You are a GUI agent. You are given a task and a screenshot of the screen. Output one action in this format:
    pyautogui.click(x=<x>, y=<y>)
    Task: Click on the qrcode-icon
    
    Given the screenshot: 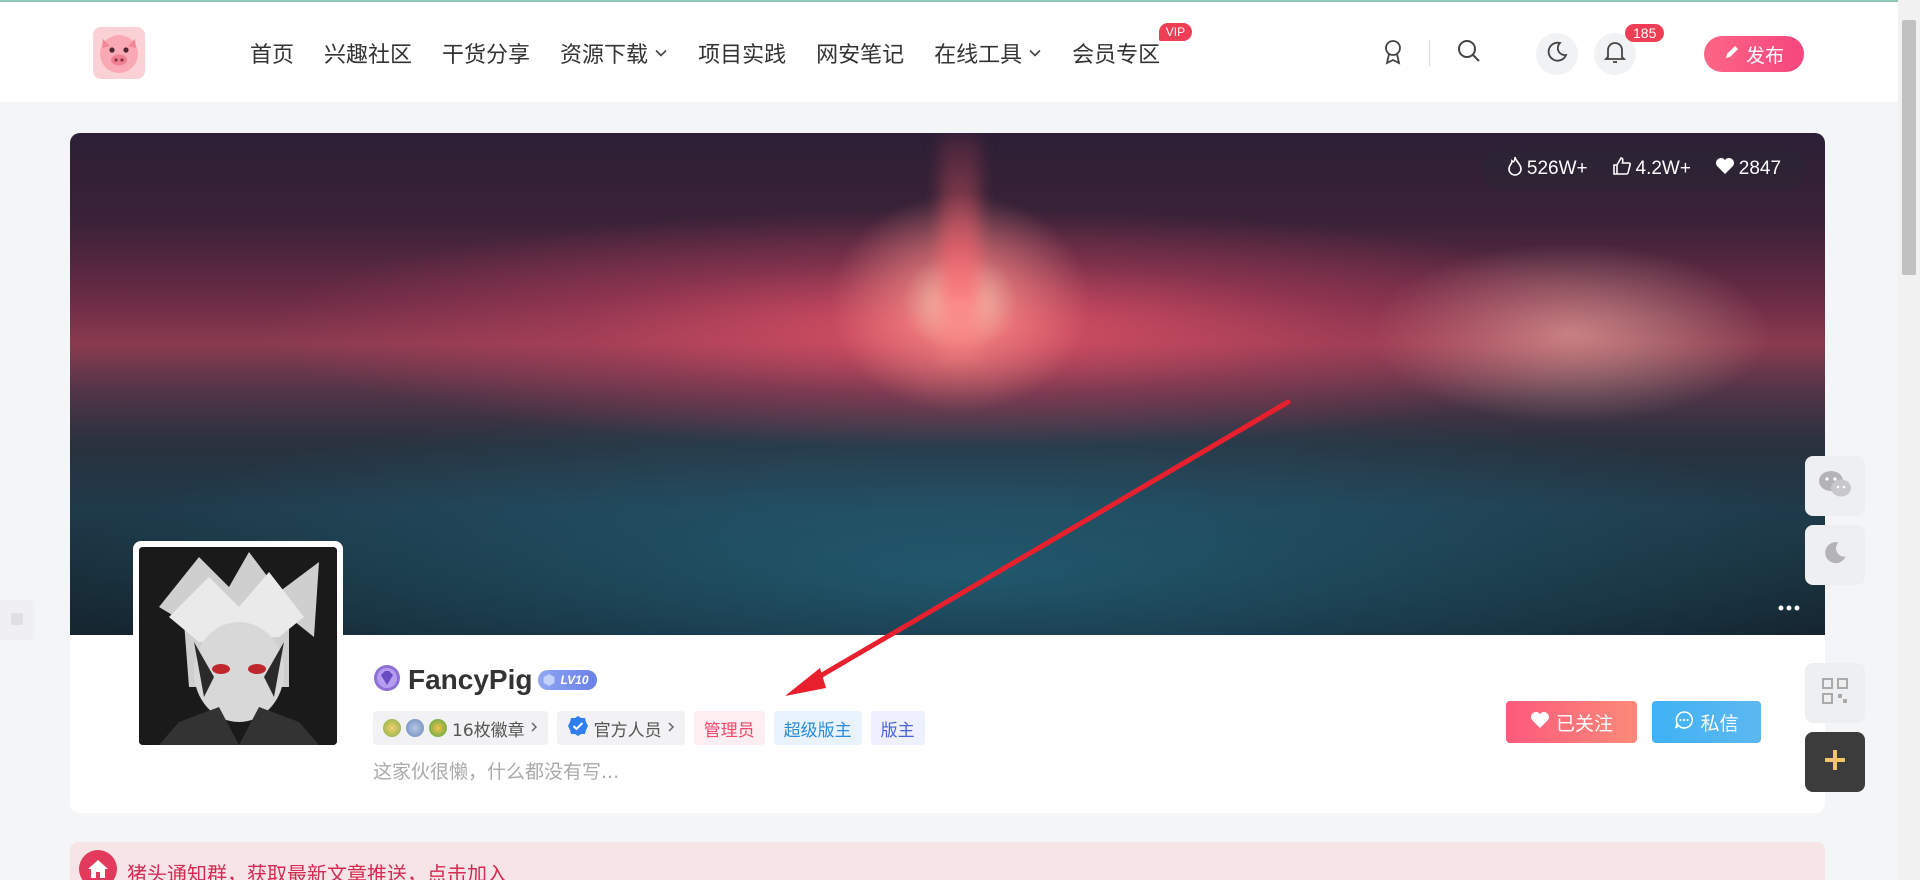 What is the action you would take?
    pyautogui.click(x=1835, y=693)
    